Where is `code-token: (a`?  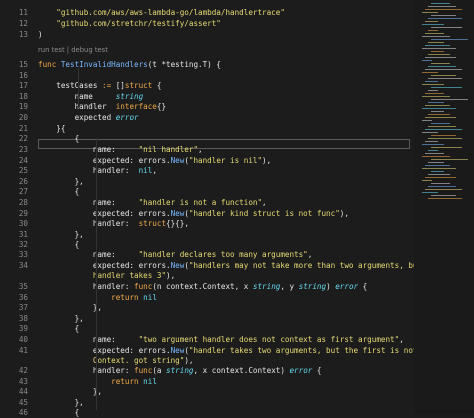
code-token: (a is located at coordinates (159, 370).